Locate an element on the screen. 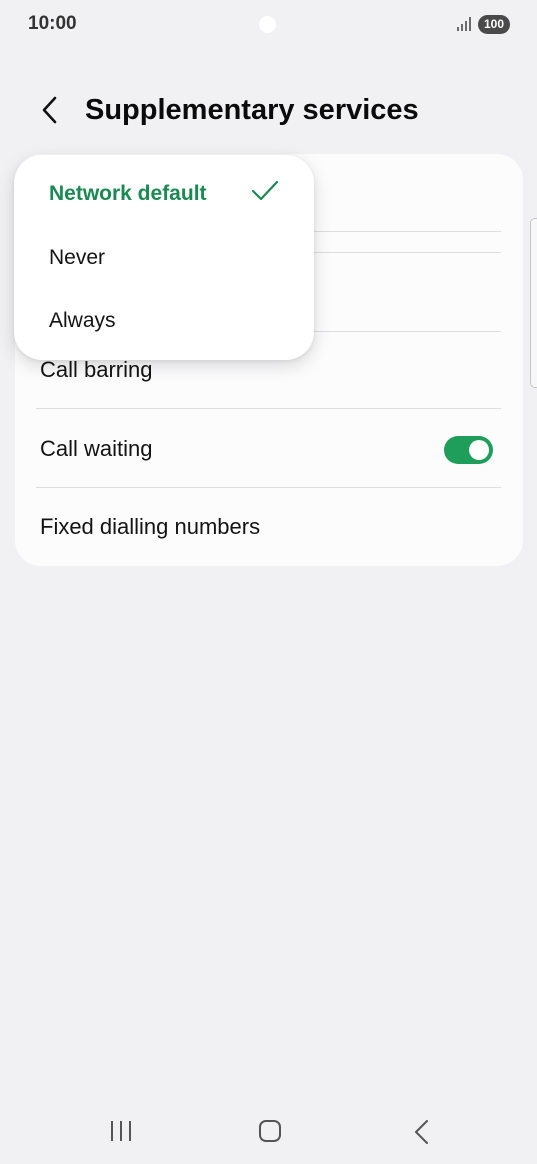 This screenshot has width=537, height=1164. dropdown-menu: Network default Never Always is located at coordinates (164, 257).